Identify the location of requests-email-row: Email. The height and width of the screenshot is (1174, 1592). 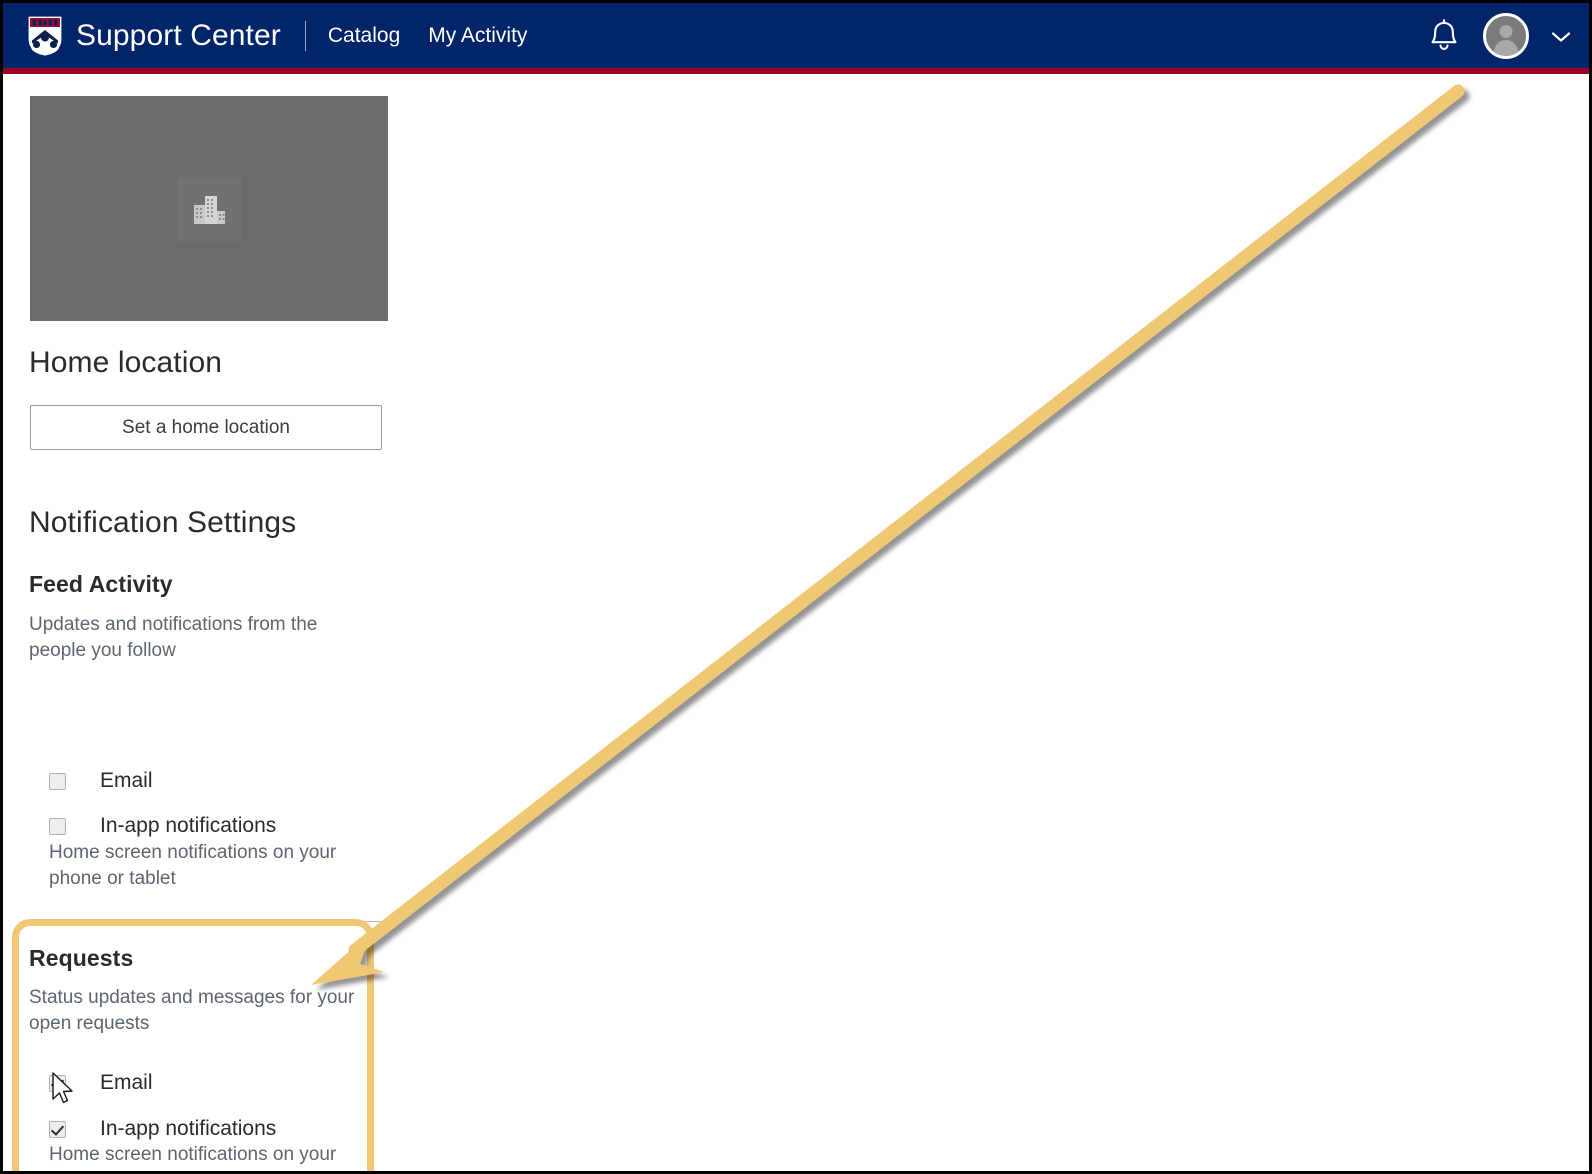
(101, 1083).